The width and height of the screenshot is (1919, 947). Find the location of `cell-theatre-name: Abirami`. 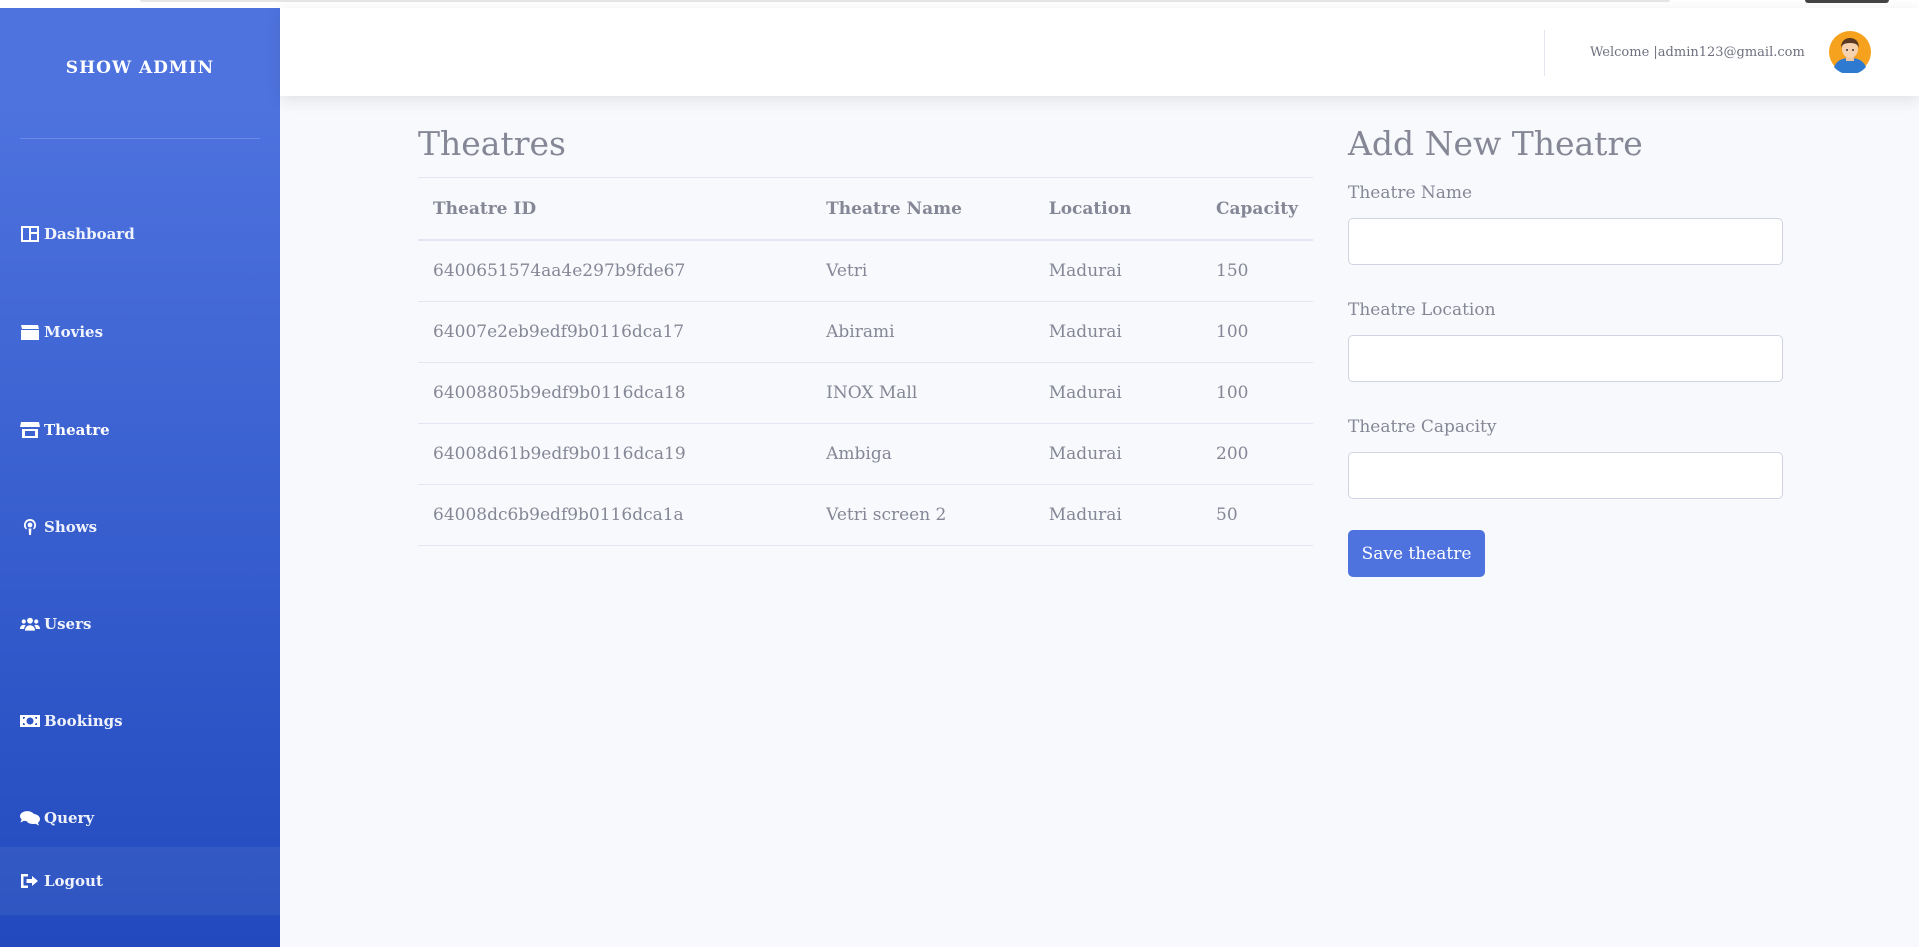

cell-theatre-name: Abirami is located at coordinates (922, 332).